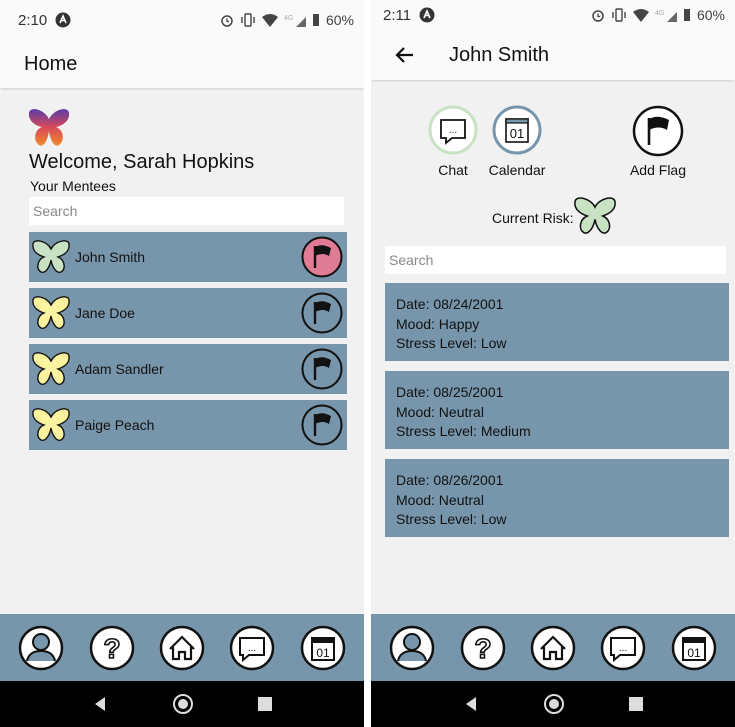 This screenshot has width=735, height=727. I want to click on welcome-heading: Welcome, Sarah Hopkins, so click(142, 162).